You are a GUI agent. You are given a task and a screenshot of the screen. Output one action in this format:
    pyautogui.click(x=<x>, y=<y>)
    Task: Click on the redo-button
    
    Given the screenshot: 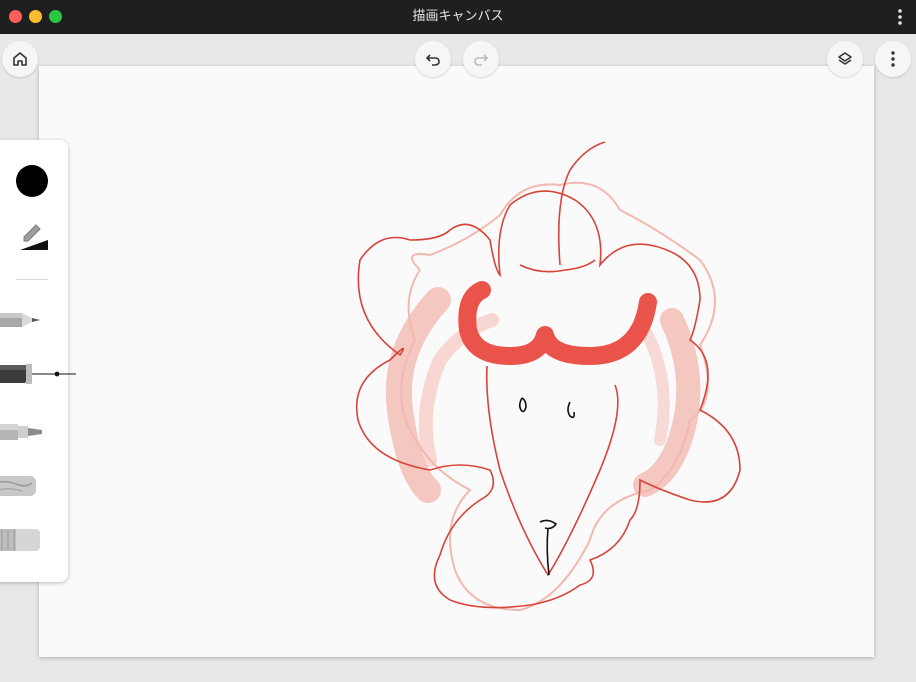 What is the action you would take?
    pyautogui.click(x=481, y=59)
    